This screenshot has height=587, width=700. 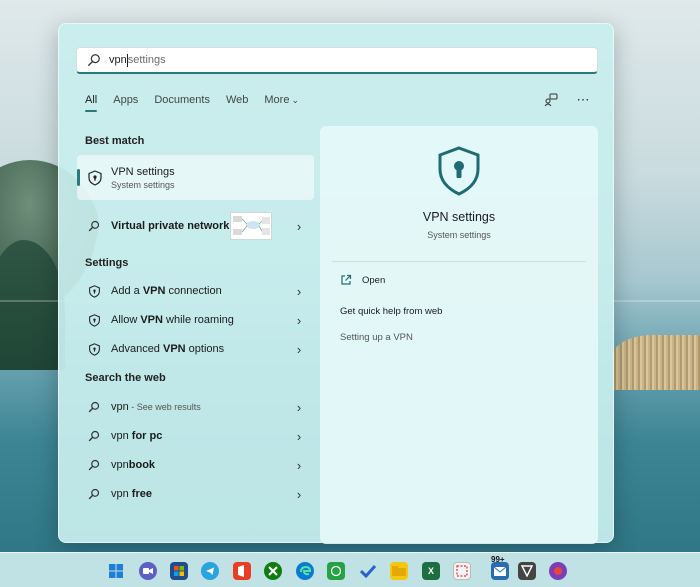 What do you see at coordinates (459, 217) in the screenshot?
I see `detail-title: VPN settings` at bounding box center [459, 217].